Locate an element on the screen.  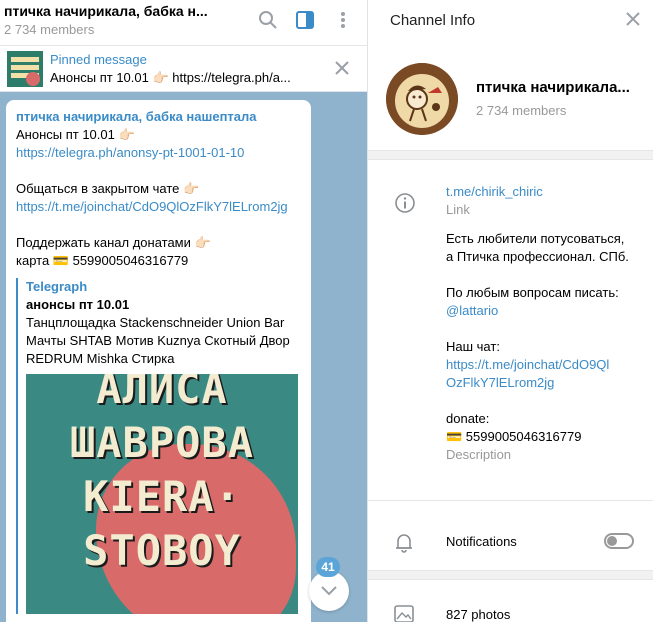
description-line: По любым вопросам писать: is located at coordinates (532, 292).